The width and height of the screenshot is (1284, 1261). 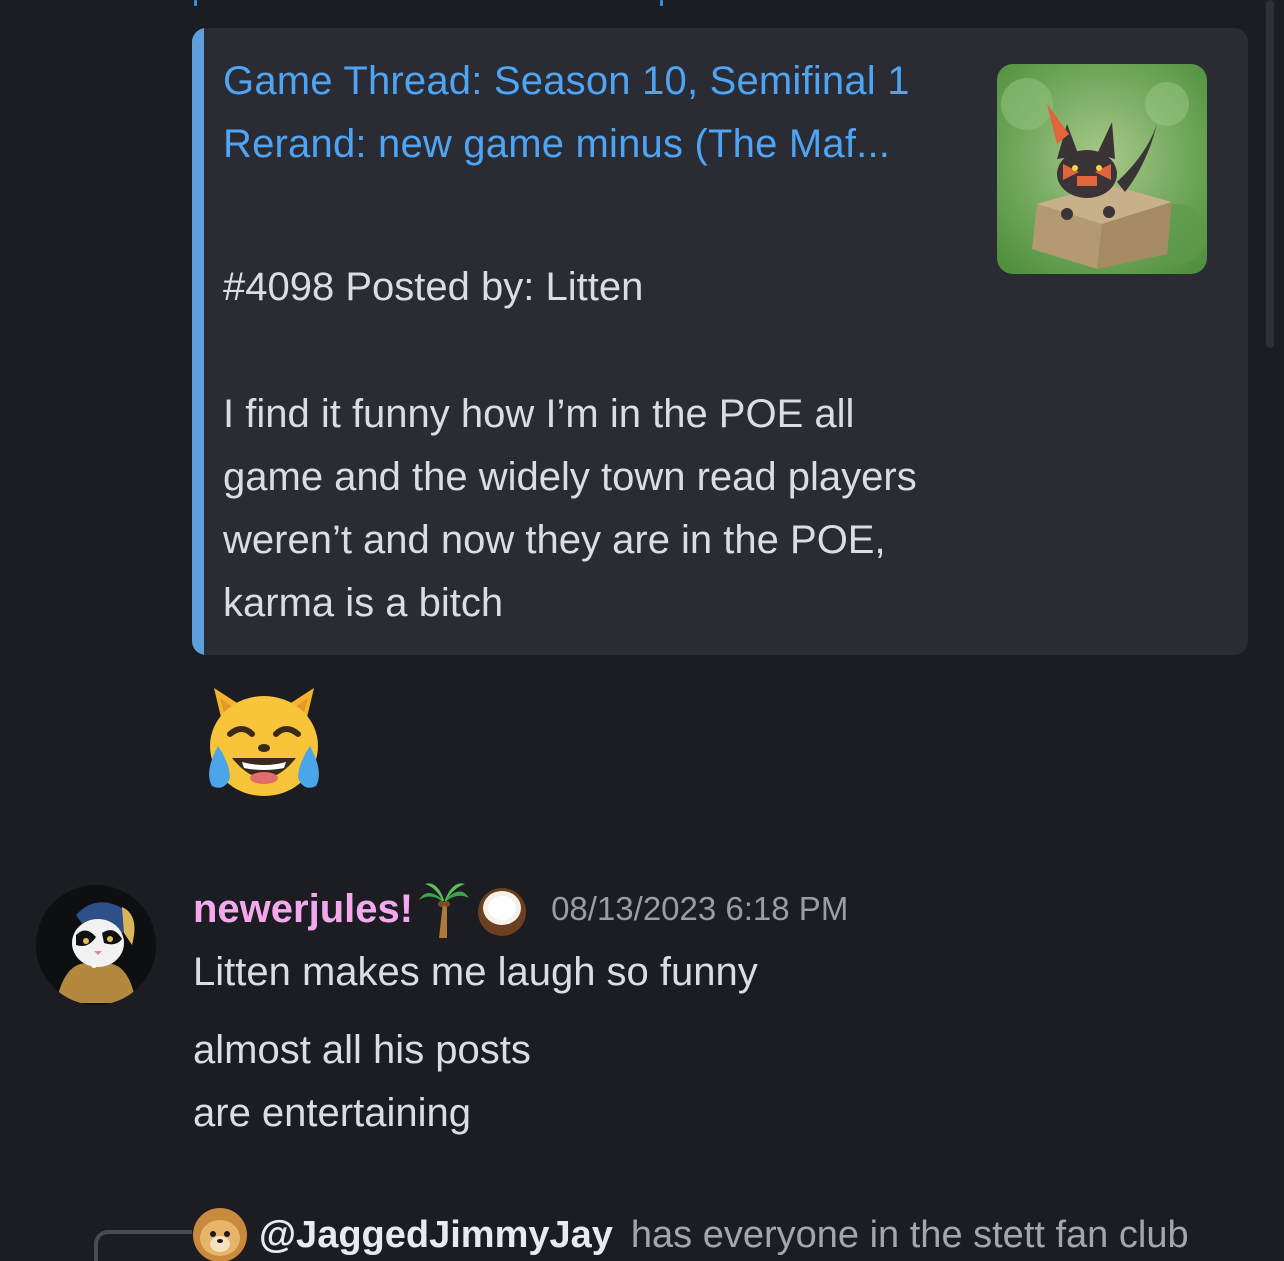 What do you see at coordinates (1270, 174) in the screenshot?
I see `scrollbar` at bounding box center [1270, 174].